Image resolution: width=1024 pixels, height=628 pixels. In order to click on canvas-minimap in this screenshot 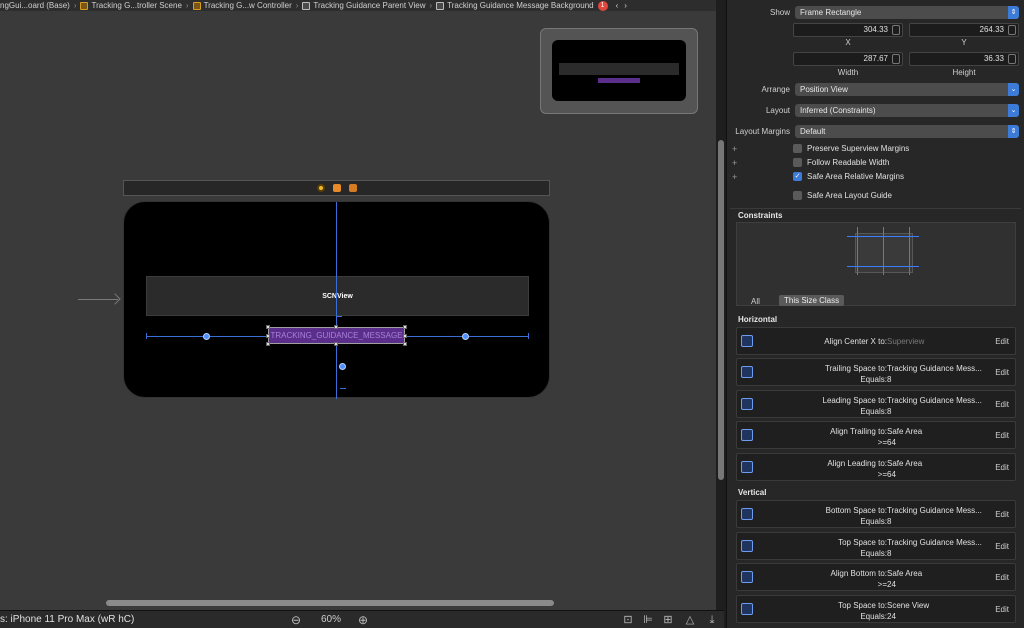, I will do `click(619, 71)`.